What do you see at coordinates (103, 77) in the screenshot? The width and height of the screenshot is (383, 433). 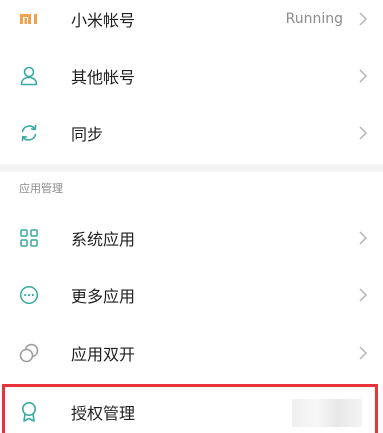 I see `other-accounts-label: 其他帐号` at bounding box center [103, 77].